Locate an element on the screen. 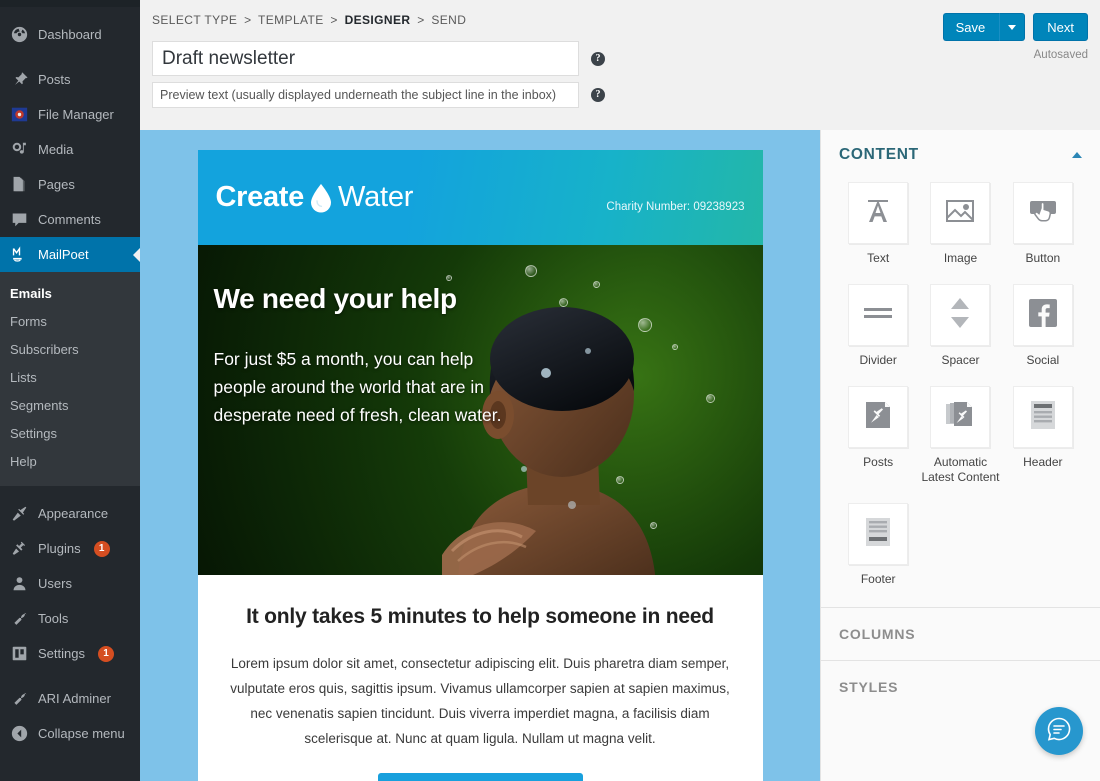 The image size is (1100, 781). widget-footer: Footer is located at coordinates (878, 546).